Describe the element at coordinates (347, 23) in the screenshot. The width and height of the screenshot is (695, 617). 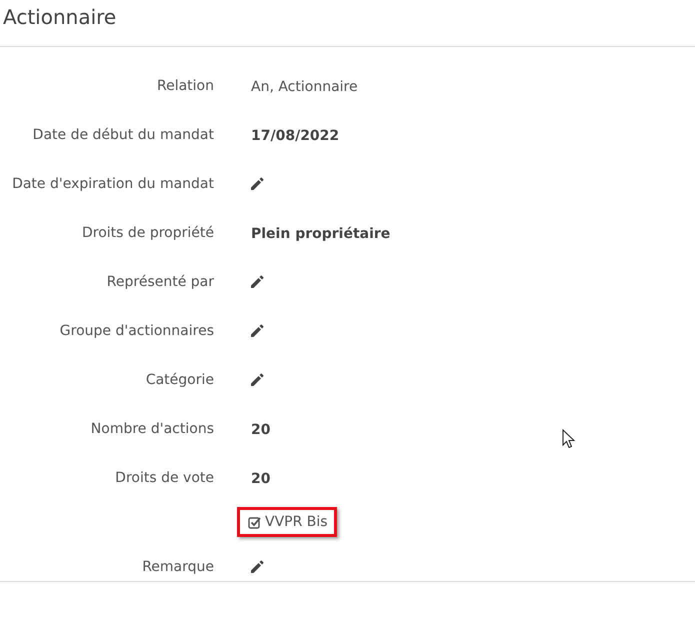
I see `page-title: Actionnaire` at that location.